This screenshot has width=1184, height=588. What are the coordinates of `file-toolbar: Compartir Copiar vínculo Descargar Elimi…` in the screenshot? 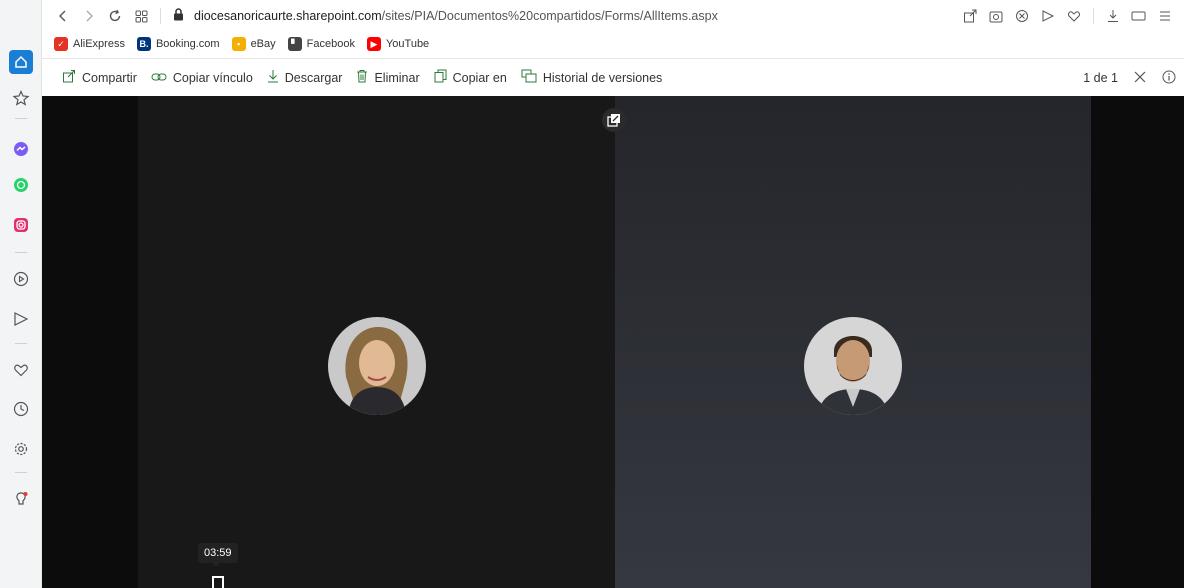 It's located at (613, 77).